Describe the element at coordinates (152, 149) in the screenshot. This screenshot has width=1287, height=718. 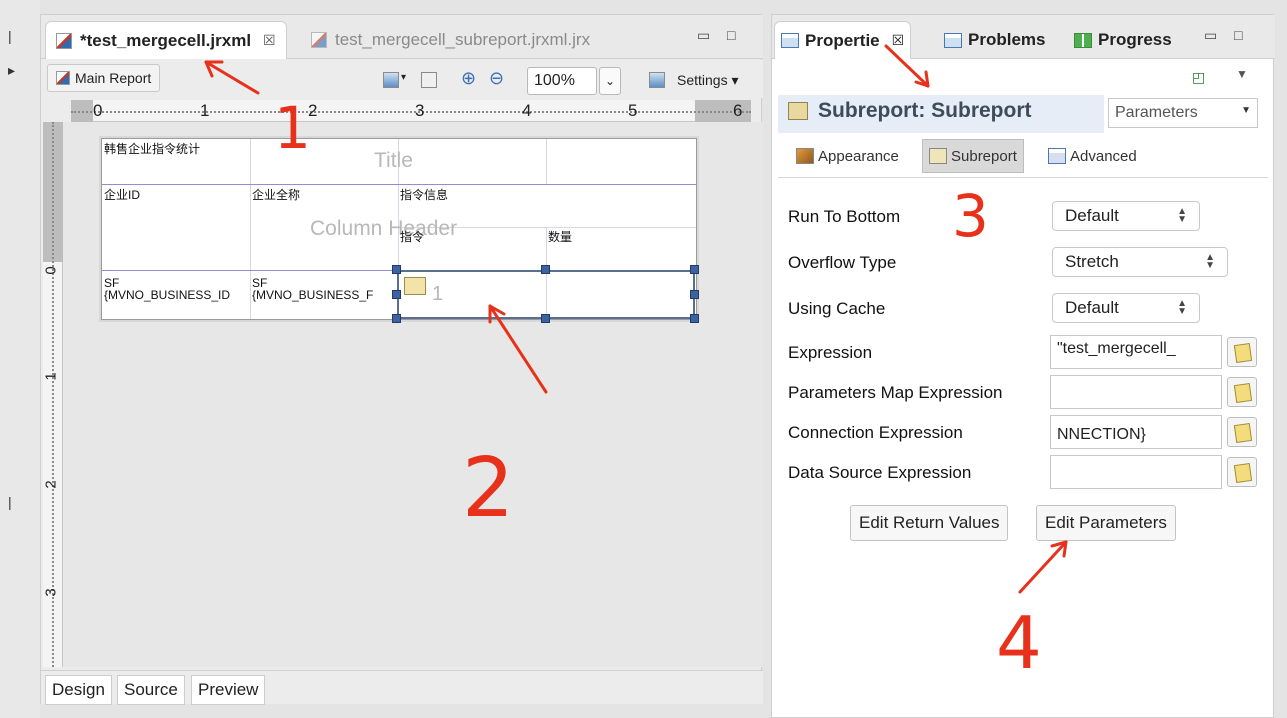
I see `title-text-field: 韩售企业指令统计` at that location.